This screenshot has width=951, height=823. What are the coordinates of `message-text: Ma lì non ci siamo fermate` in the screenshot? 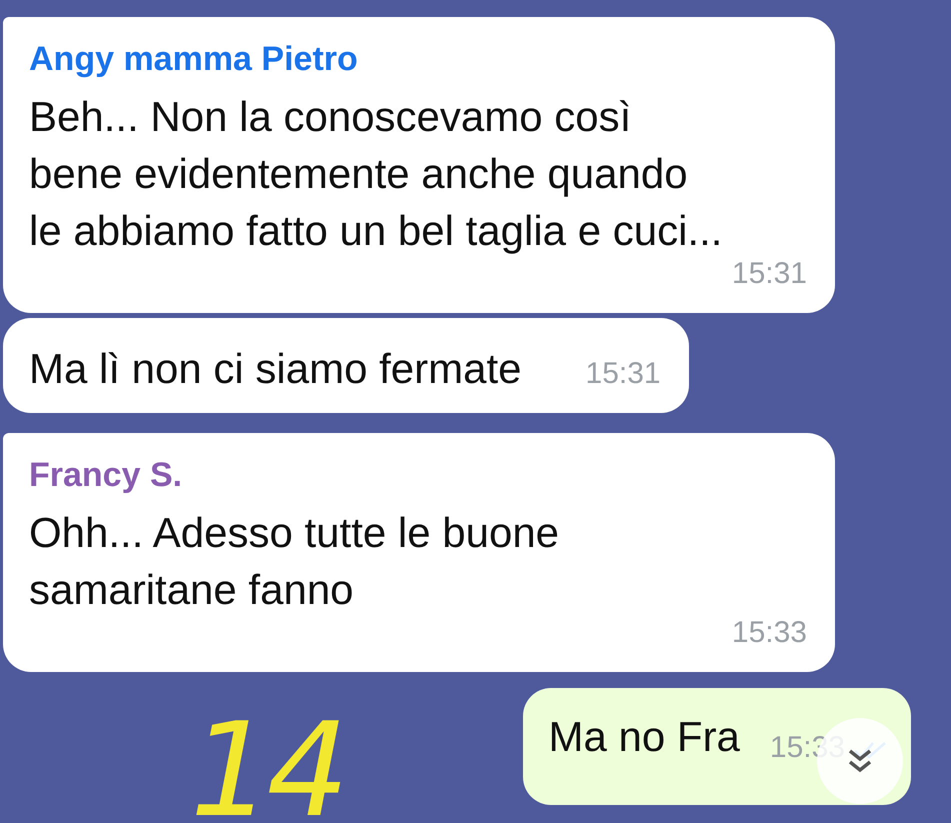 It's located at (275, 369).